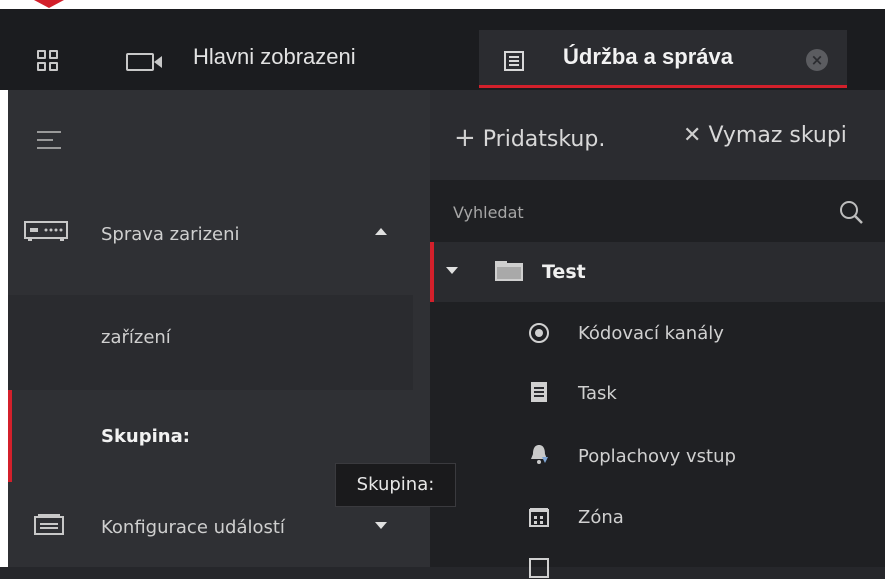 This screenshot has width=885, height=579. What do you see at coordinates (539, 568) in the screenshot?
I see `partial-item-icon` at bounding box center [539, 568].